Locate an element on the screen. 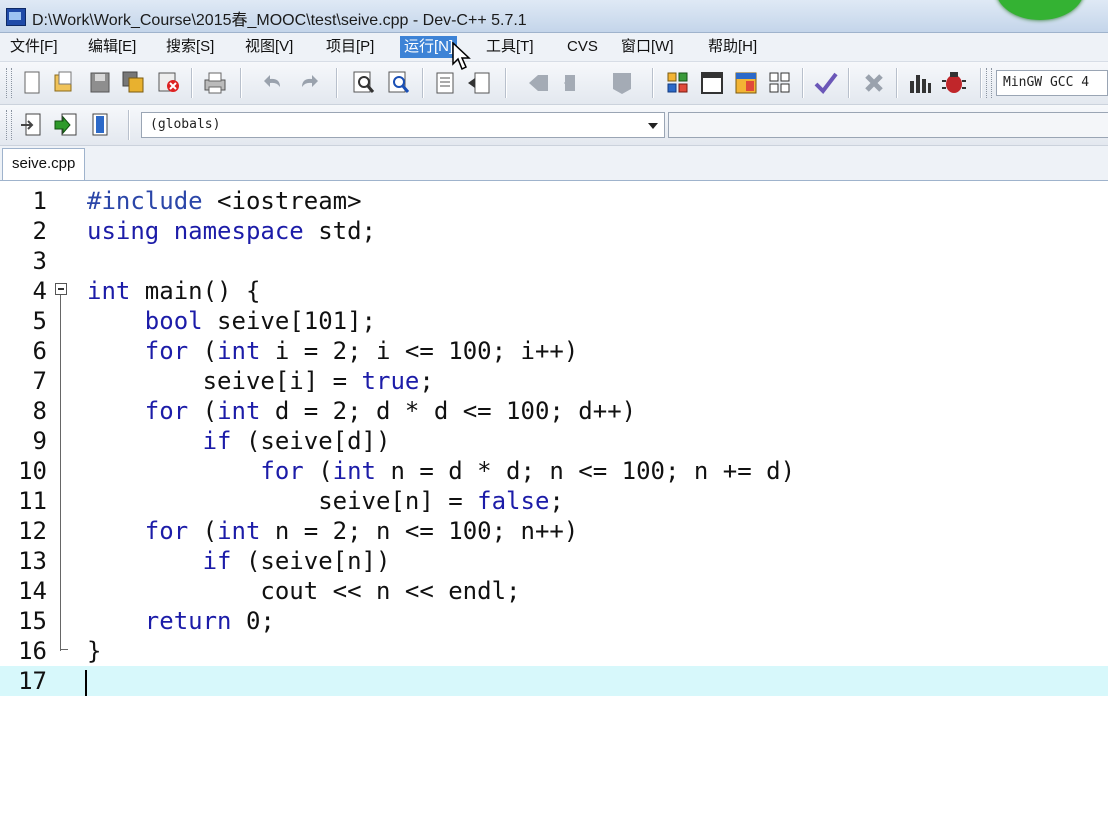  goto-definition-icon is located at coordinates (66, 125).